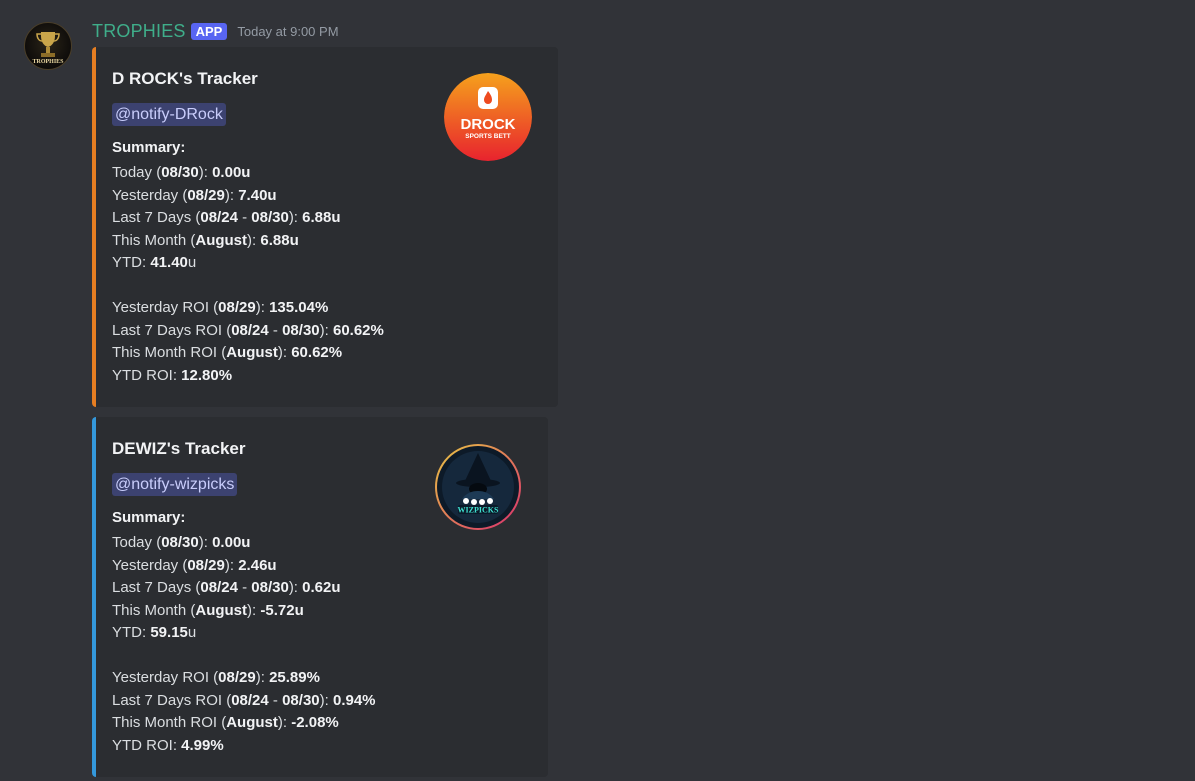 The image size is (1195, 781). I want to click on summary-line: This Month (August): -5.72u, so click(208, 611).